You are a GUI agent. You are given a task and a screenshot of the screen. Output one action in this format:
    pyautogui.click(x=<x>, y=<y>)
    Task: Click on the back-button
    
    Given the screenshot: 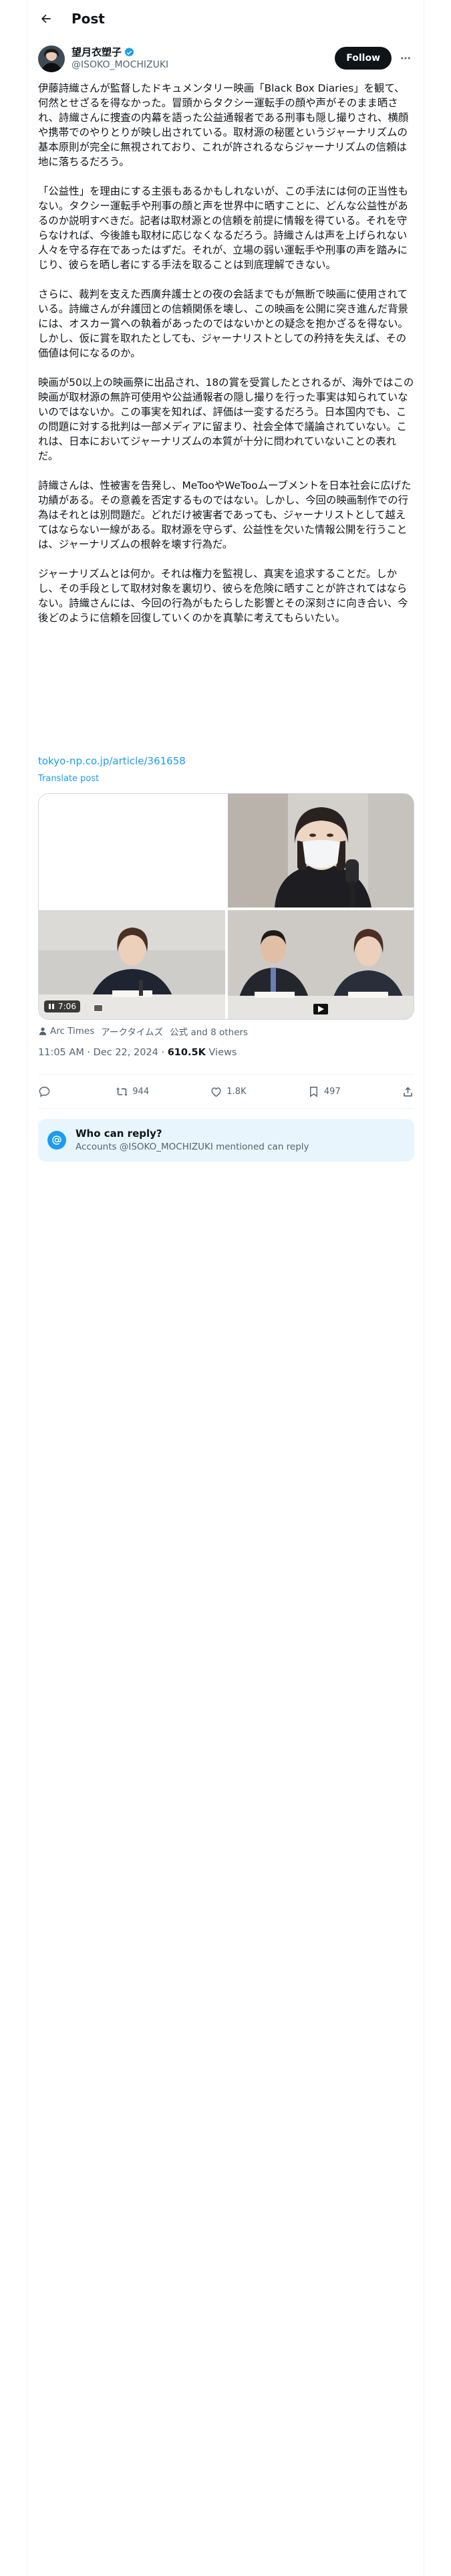 What is the action you would take?
    pyautogui.click(x=46, y=19)
    